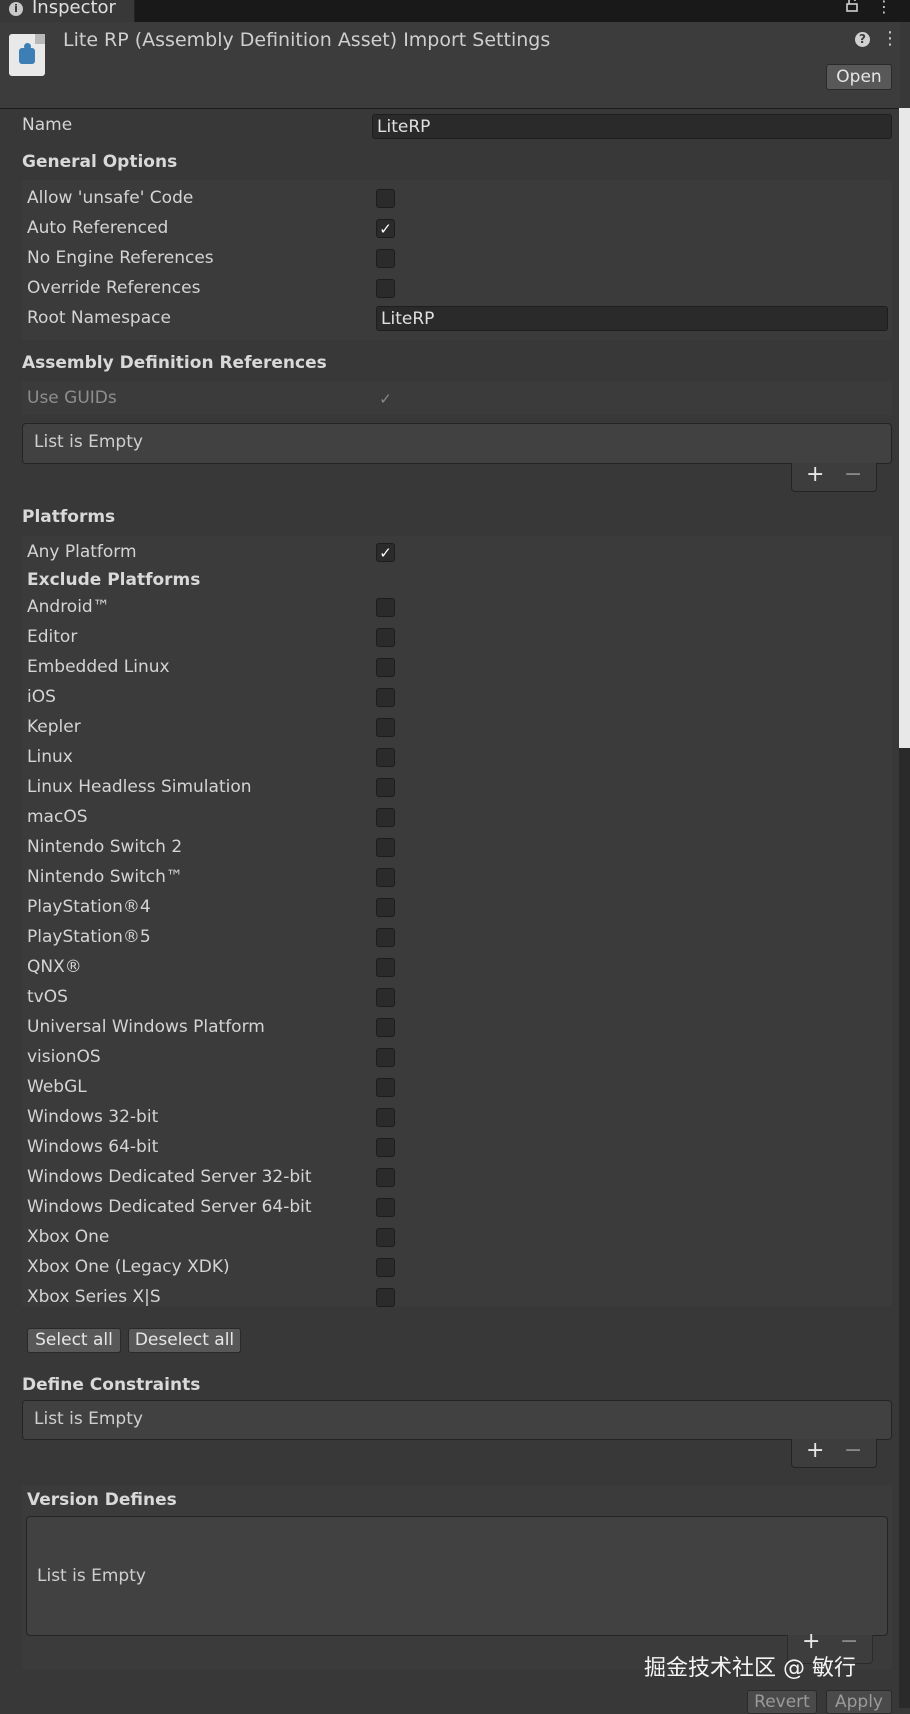 This screenshot has height=1714, width=910. Describe the element at coordinates (815, 474) in the screenshot. I see `add-reference-button: +` at that location.